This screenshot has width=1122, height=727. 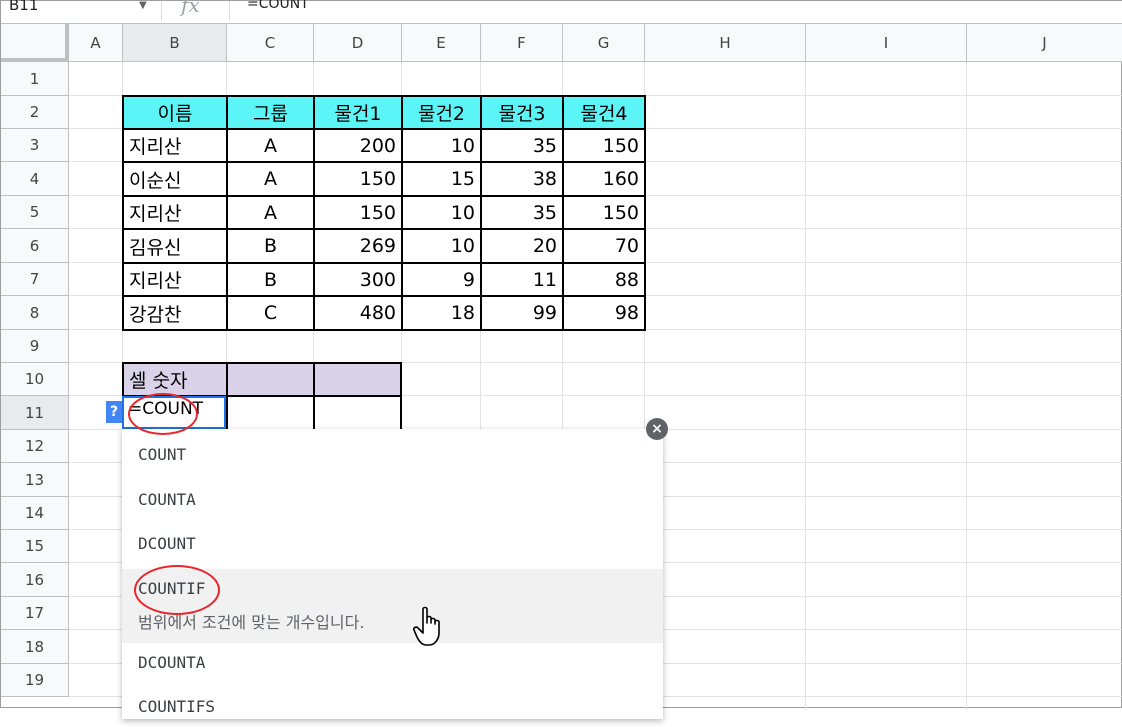 I want to click on table-cell: 480, so click(x=358, y=313).